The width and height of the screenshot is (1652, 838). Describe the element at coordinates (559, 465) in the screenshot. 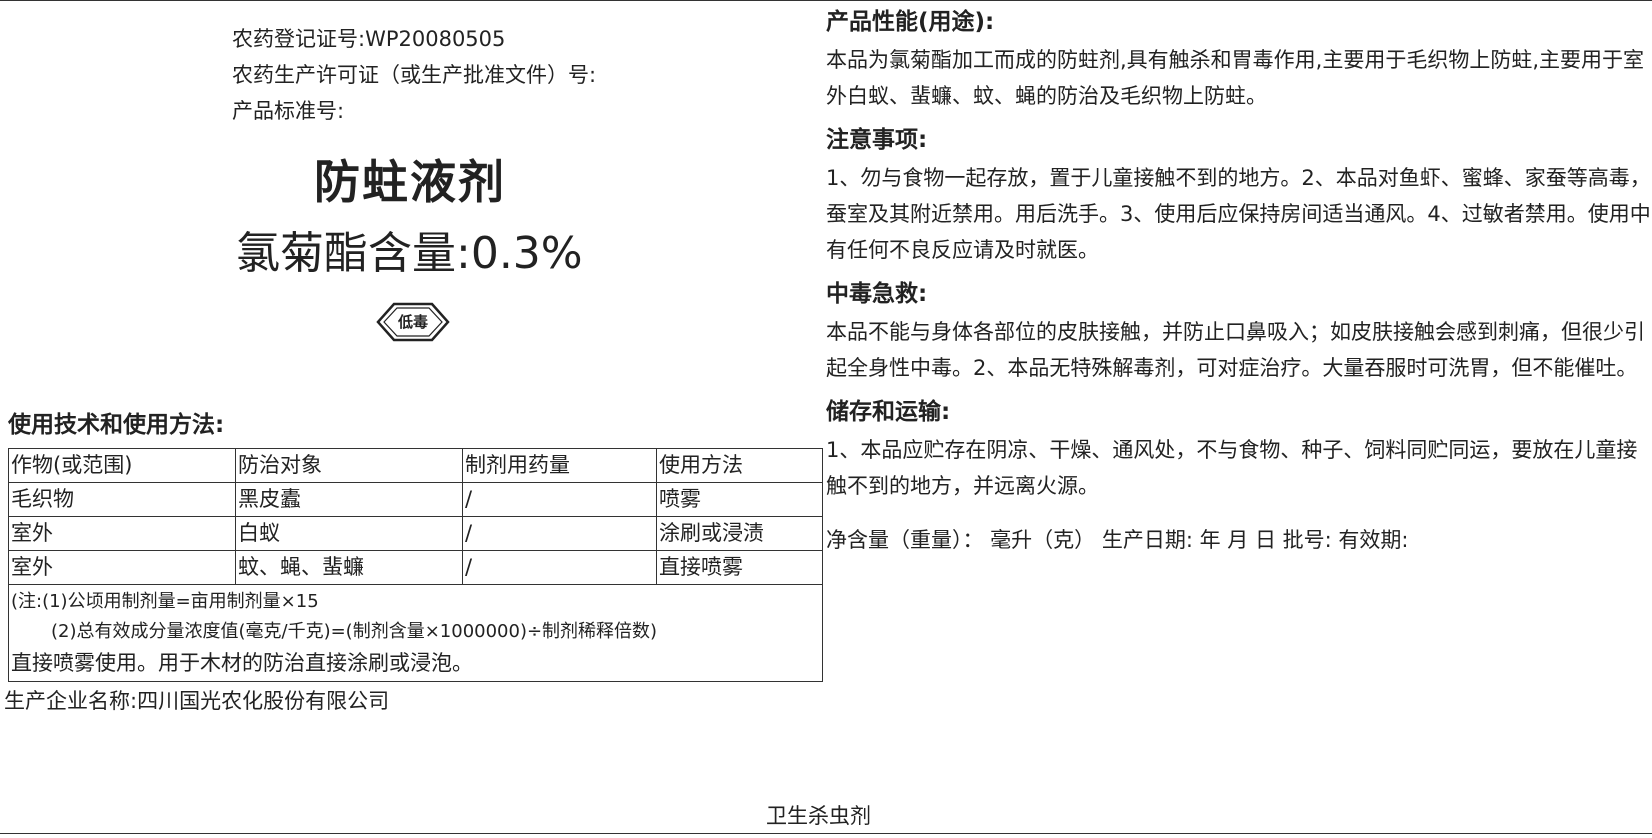

I see `table-header-cell: 制剂用药量` at that location.